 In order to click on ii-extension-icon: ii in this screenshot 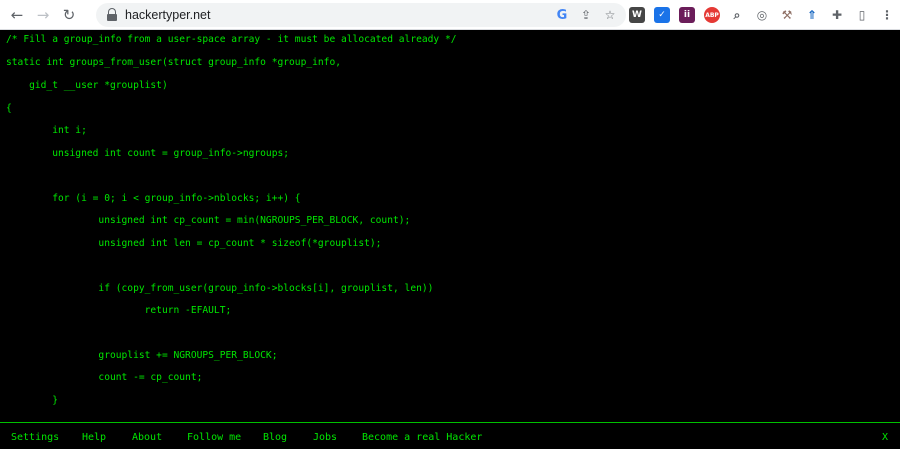, I will do `click(687, 15)`.